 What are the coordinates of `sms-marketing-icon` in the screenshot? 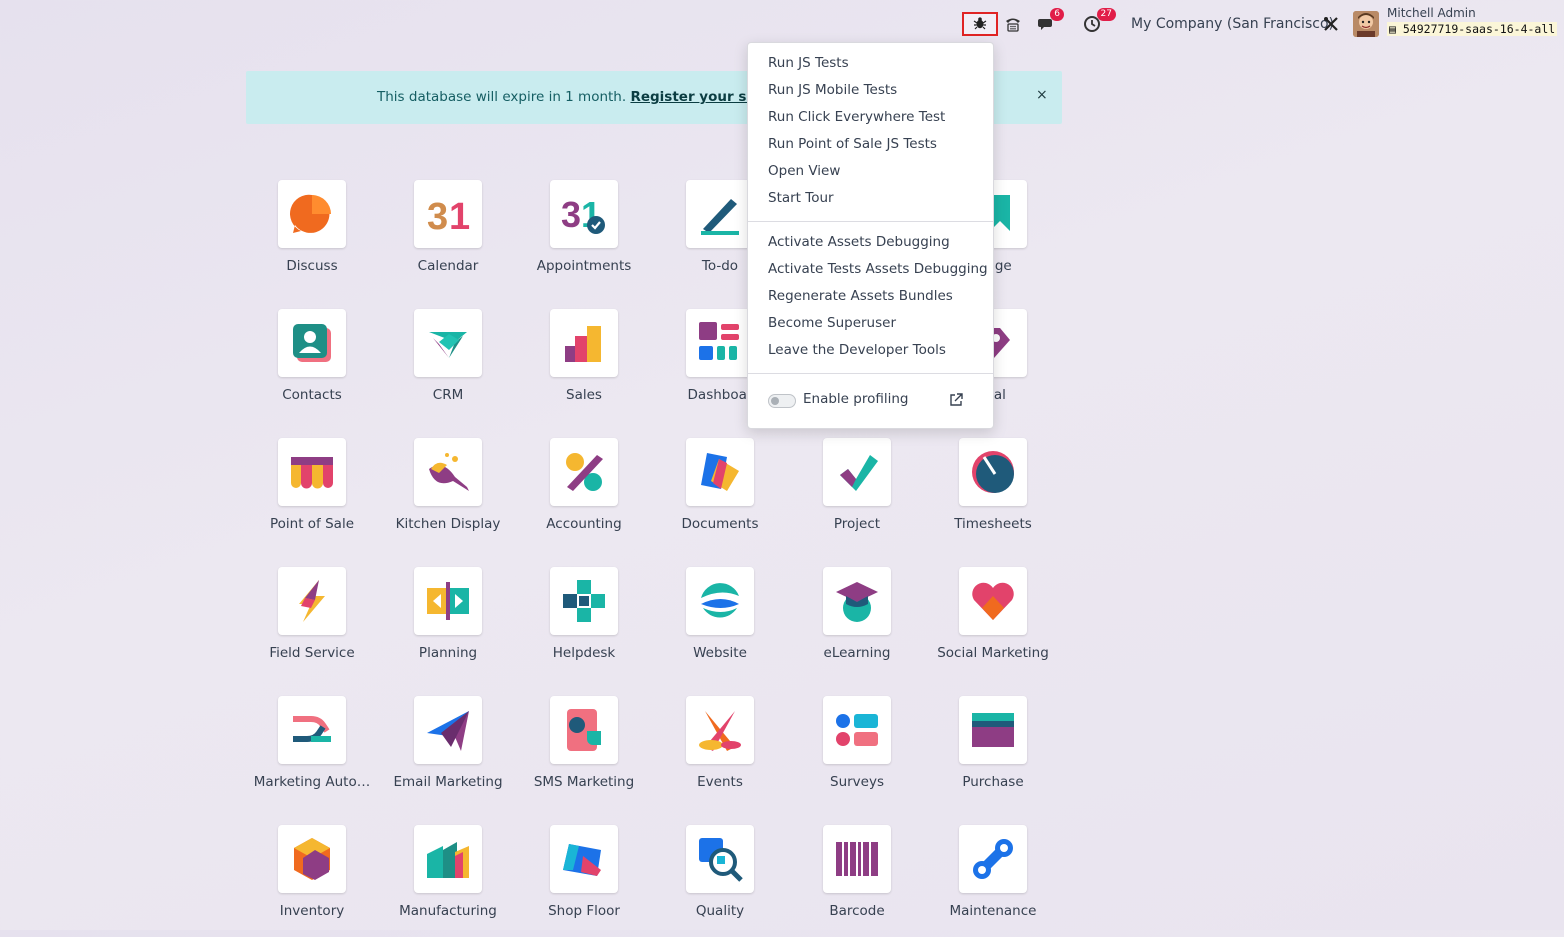 It's located at (584, 730).